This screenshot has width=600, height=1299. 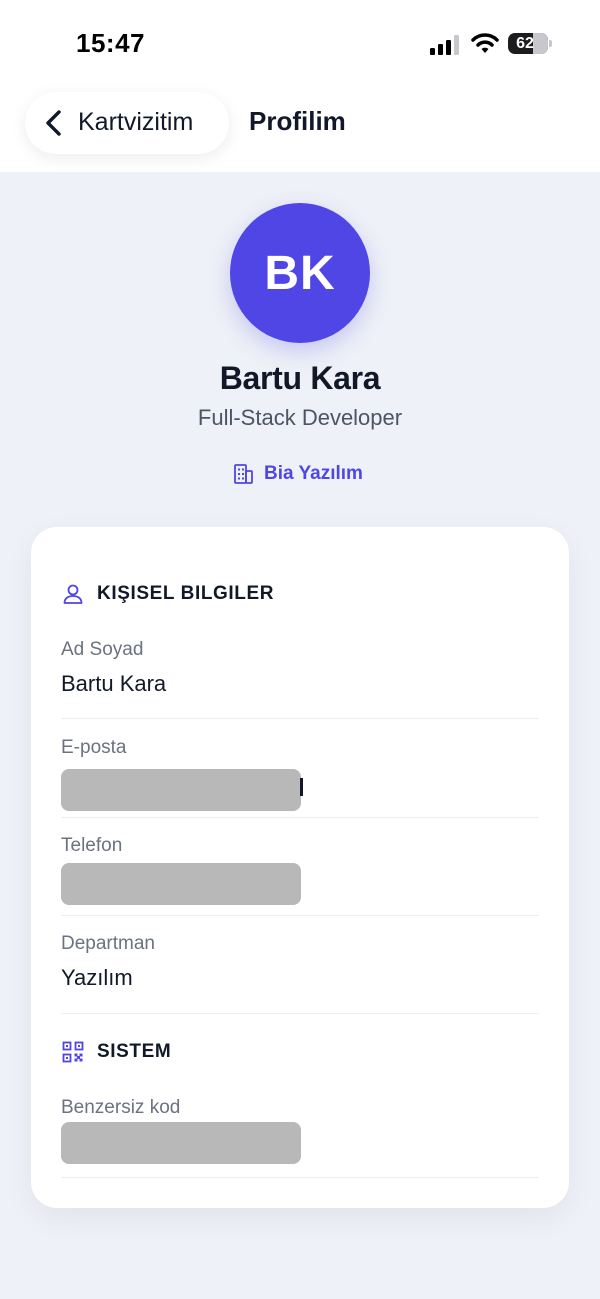 What do you see at coordinates (181, 1143) in the screenshot?
I see `redacted-unique-code-value` at bounding box center [181, 1143].